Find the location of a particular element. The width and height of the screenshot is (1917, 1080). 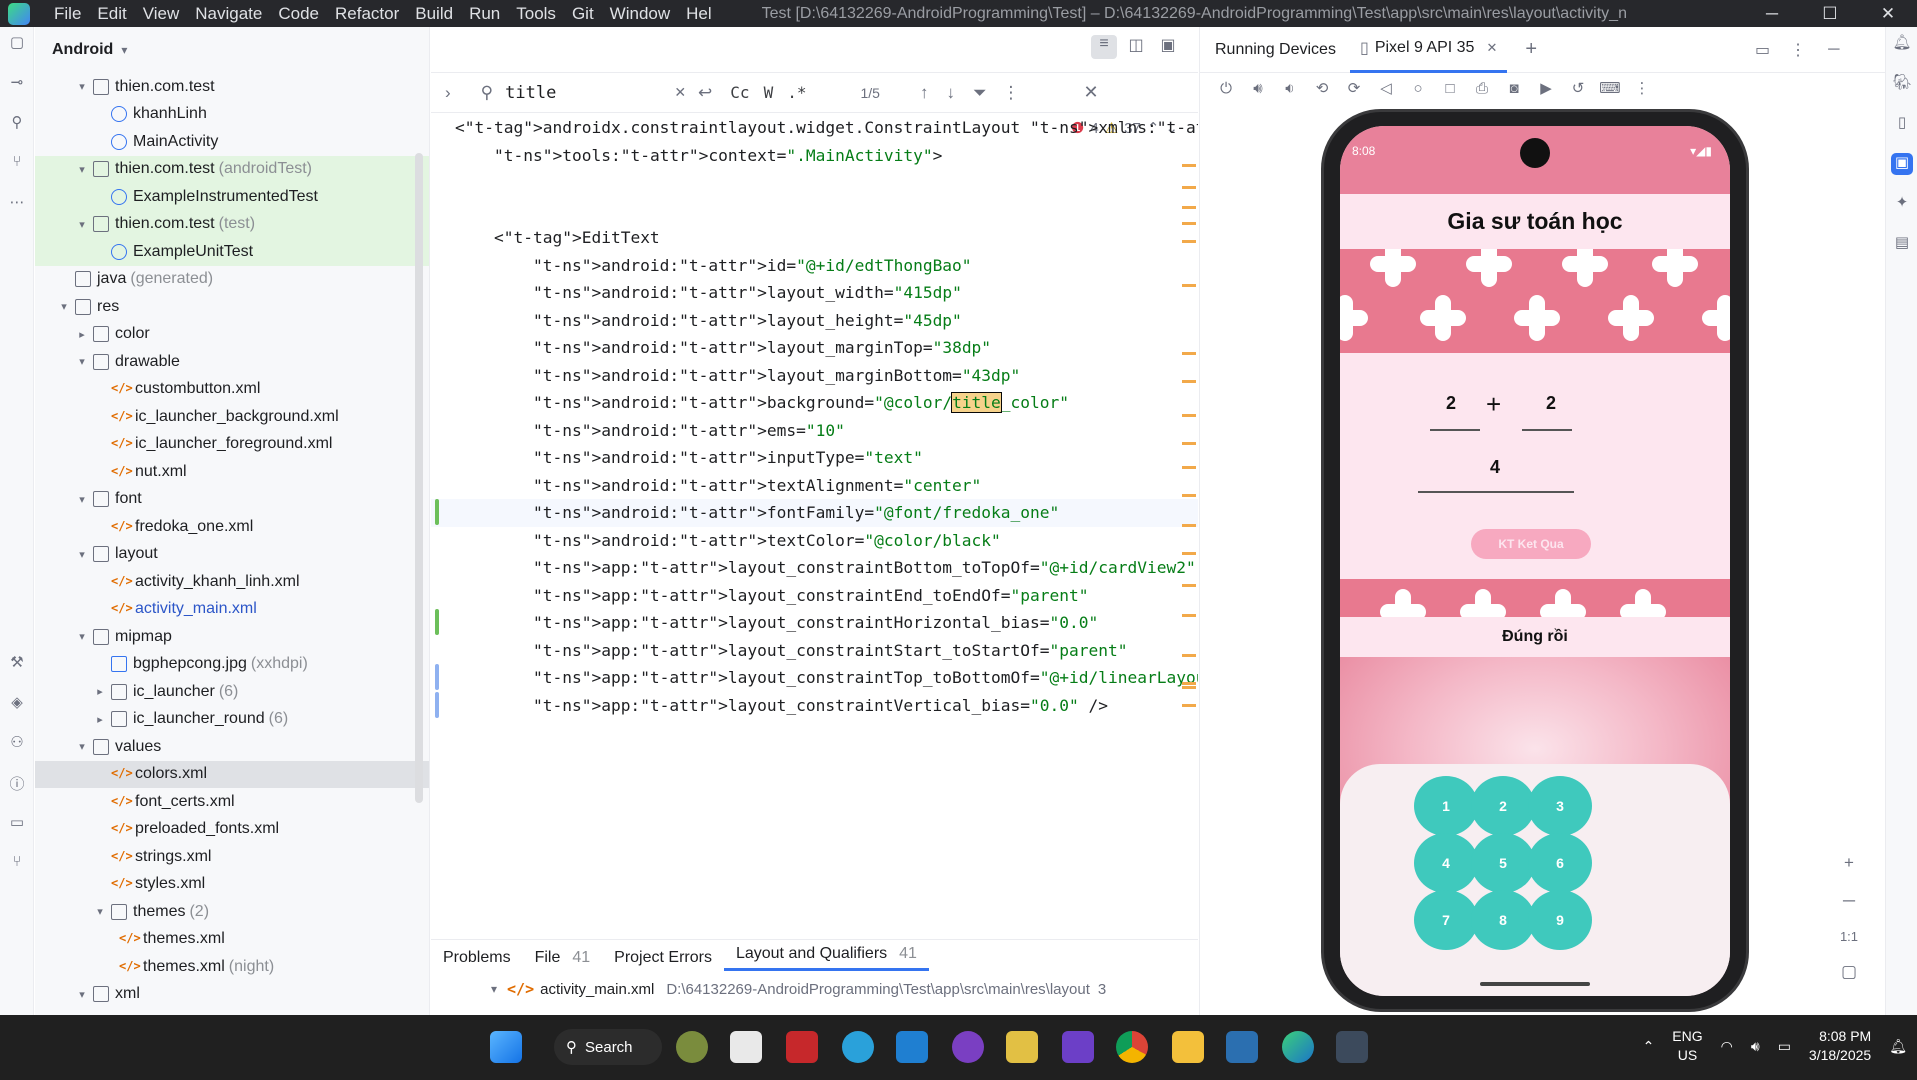

menu-item: Edit is located at coordinates (111, 14).